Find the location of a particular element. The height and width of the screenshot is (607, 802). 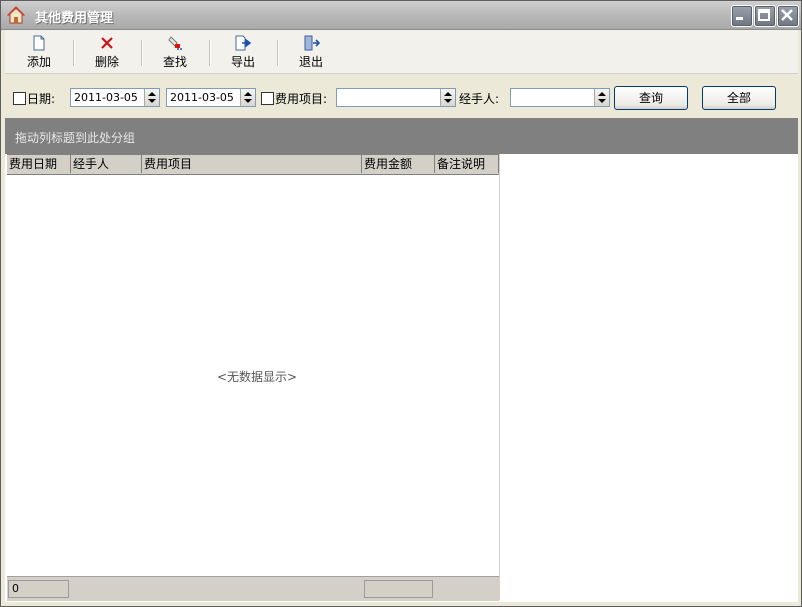

column-header-date: 费用日期 is located at coordinates (39, 164).